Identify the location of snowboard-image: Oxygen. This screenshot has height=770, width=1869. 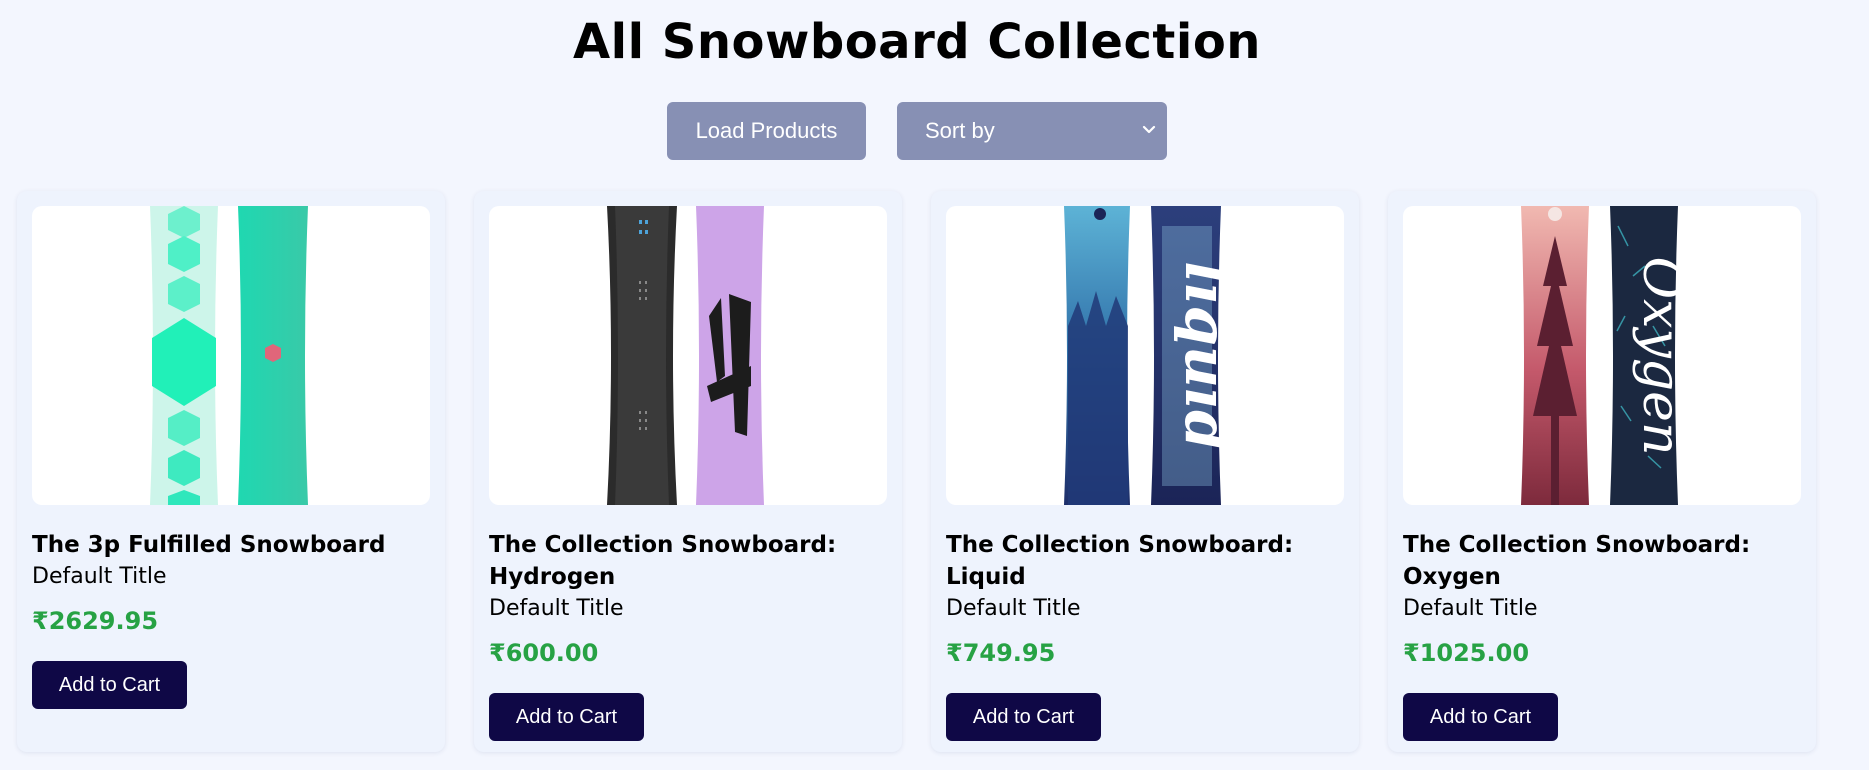
(1606, 355).